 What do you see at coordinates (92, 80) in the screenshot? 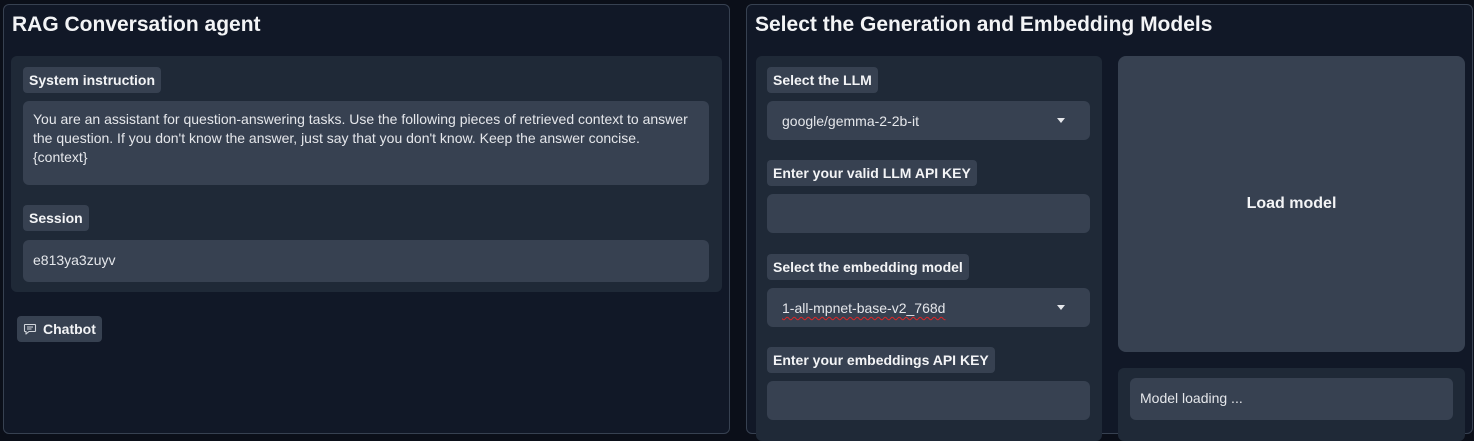
I see `system-instruction-label: System instruction` at bounding box center [92, 80].